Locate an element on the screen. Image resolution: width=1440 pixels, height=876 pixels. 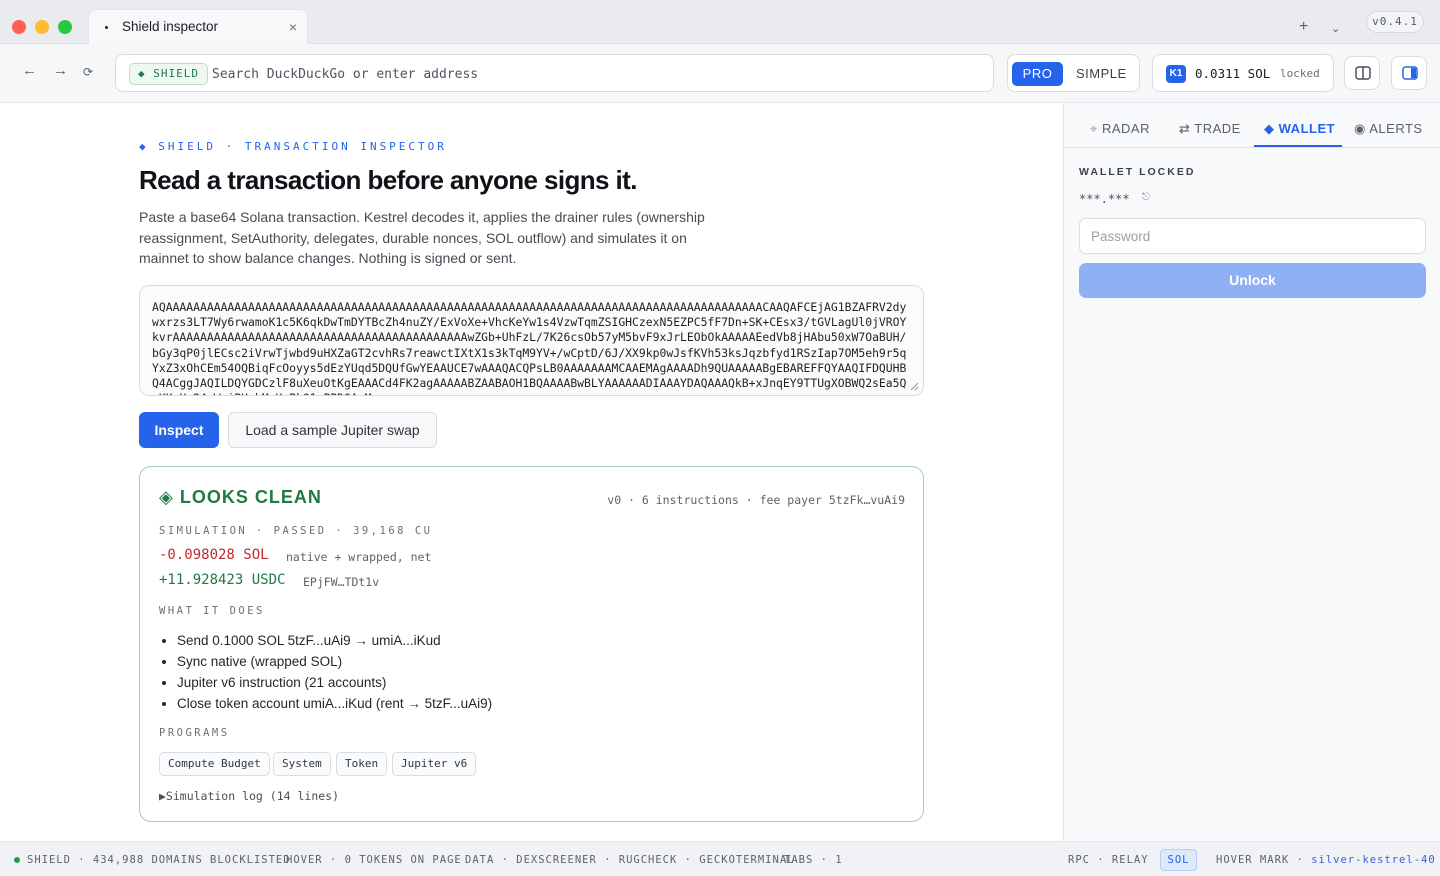
tab-radar: ⌖ RADAR is located at coordinates (1120, 129).